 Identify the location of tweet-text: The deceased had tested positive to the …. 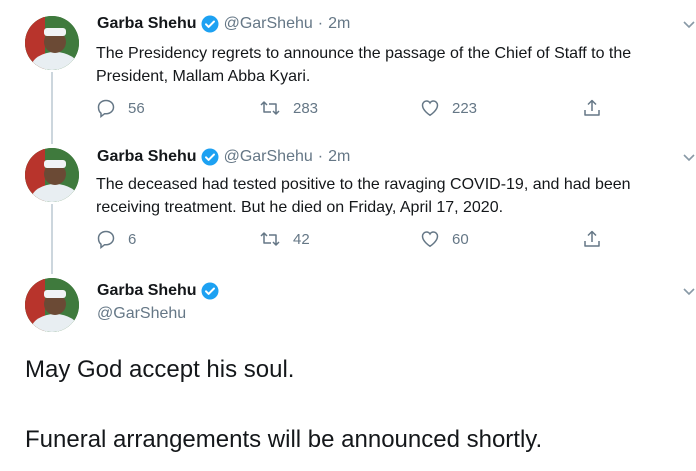
(363, 196).